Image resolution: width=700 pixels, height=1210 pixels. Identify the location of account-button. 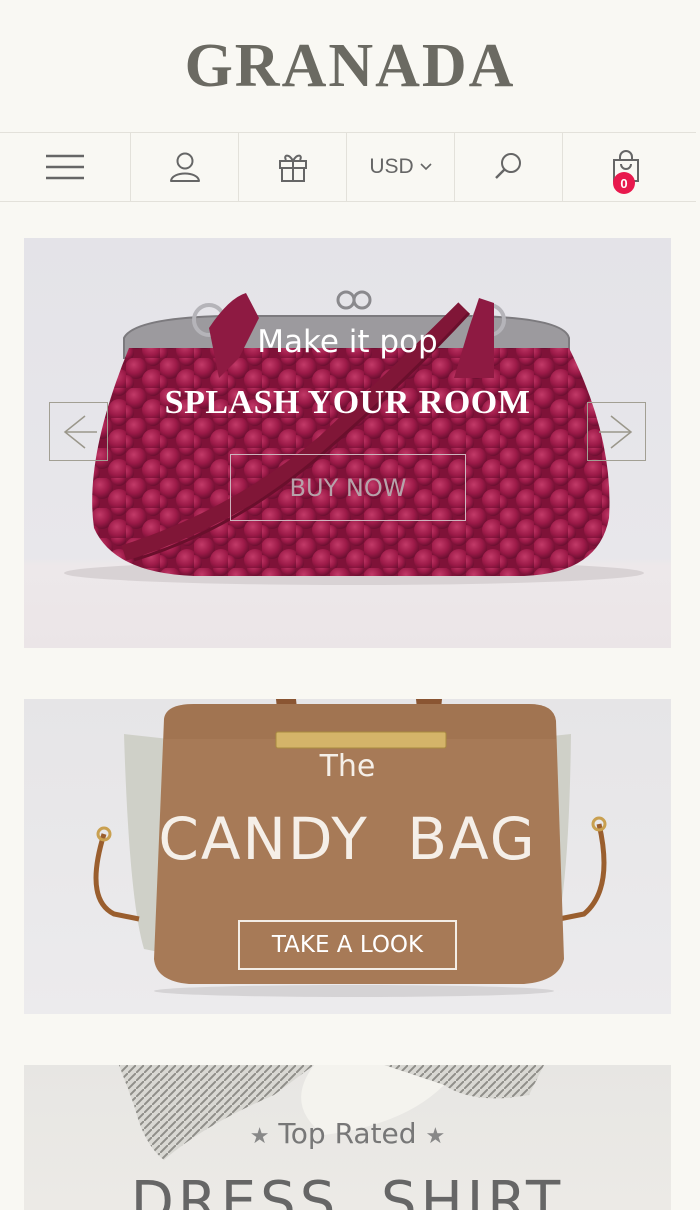
(185, 167).